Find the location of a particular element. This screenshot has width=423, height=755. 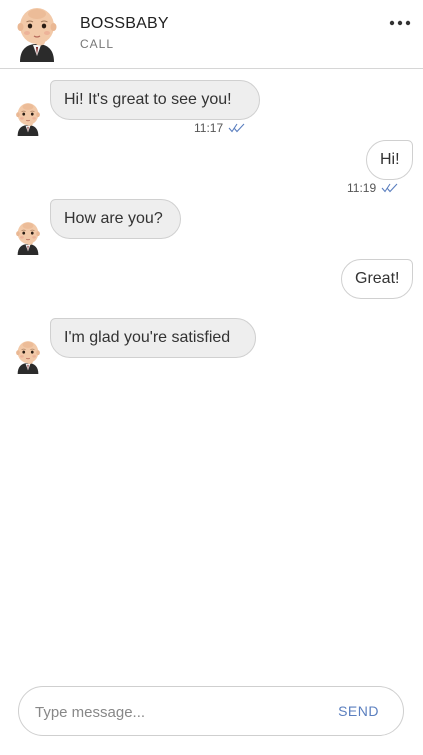

message-meta: 11:17 is located at coordinates (220, 128).